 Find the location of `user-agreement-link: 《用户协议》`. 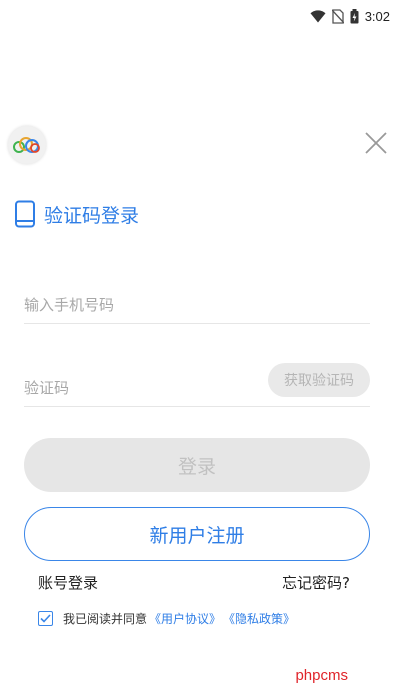

user-agreement-link: 《用户协议》 is located at coordinates (185, 618).